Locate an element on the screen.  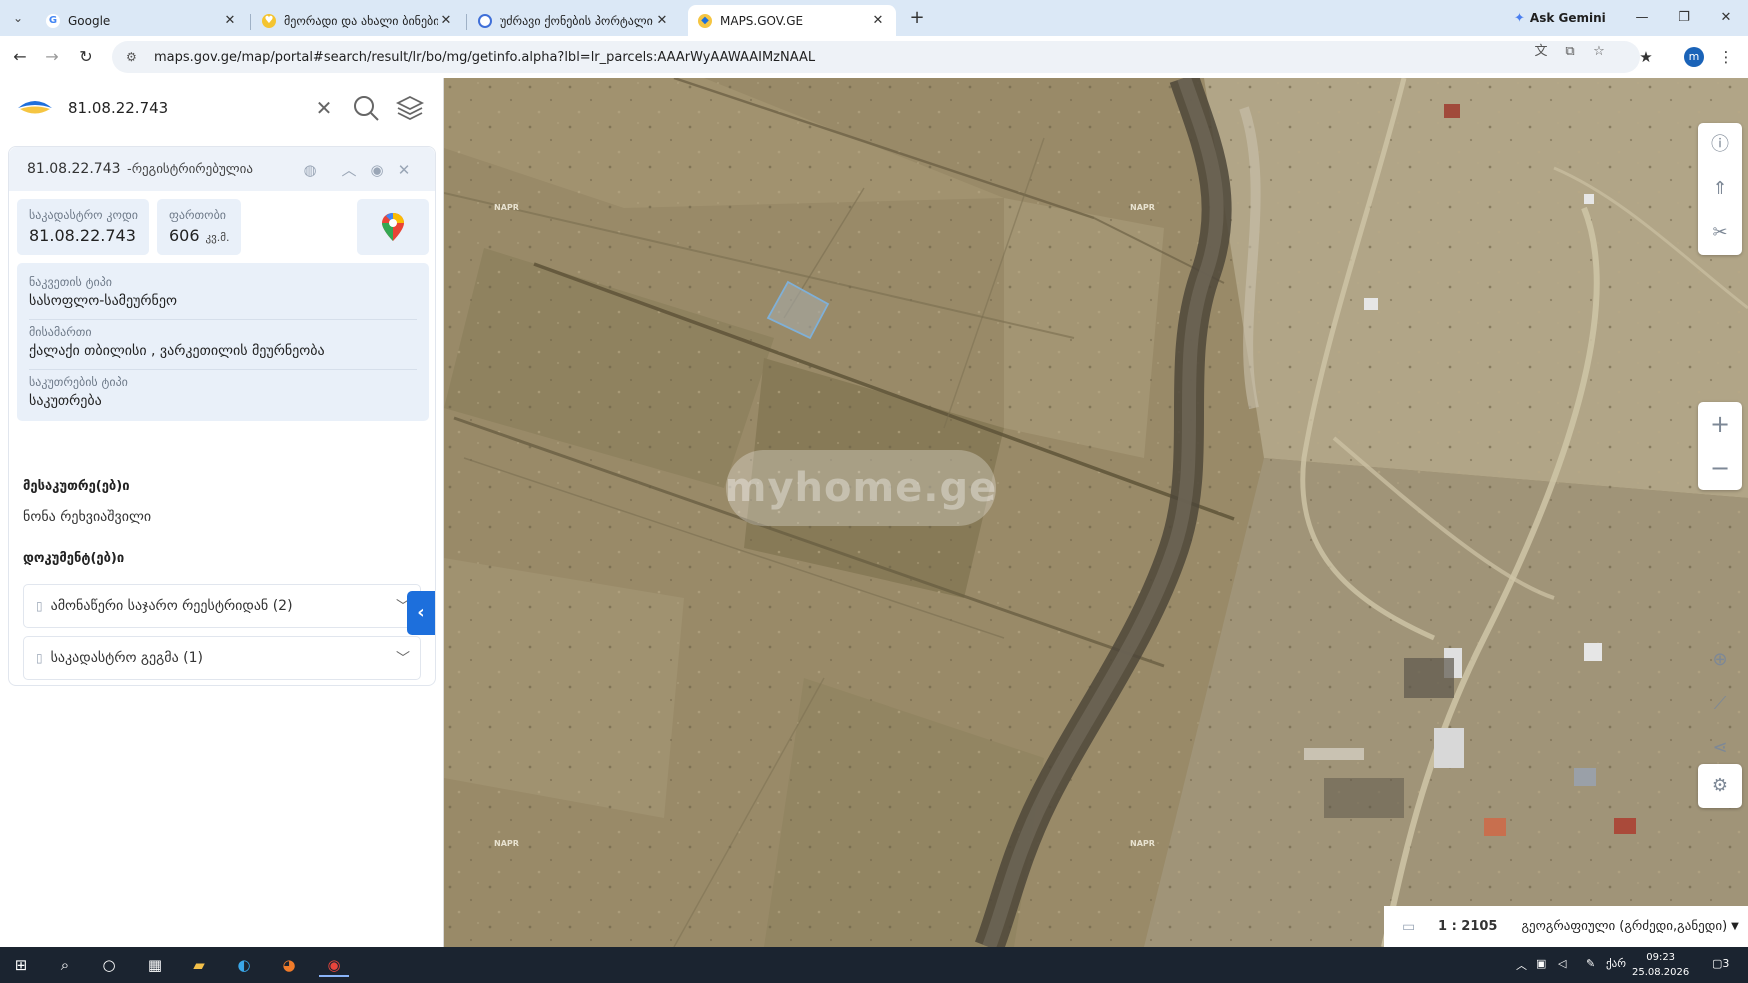
tray-expand-icon: ︿ is located at coordinates (1521, 965).